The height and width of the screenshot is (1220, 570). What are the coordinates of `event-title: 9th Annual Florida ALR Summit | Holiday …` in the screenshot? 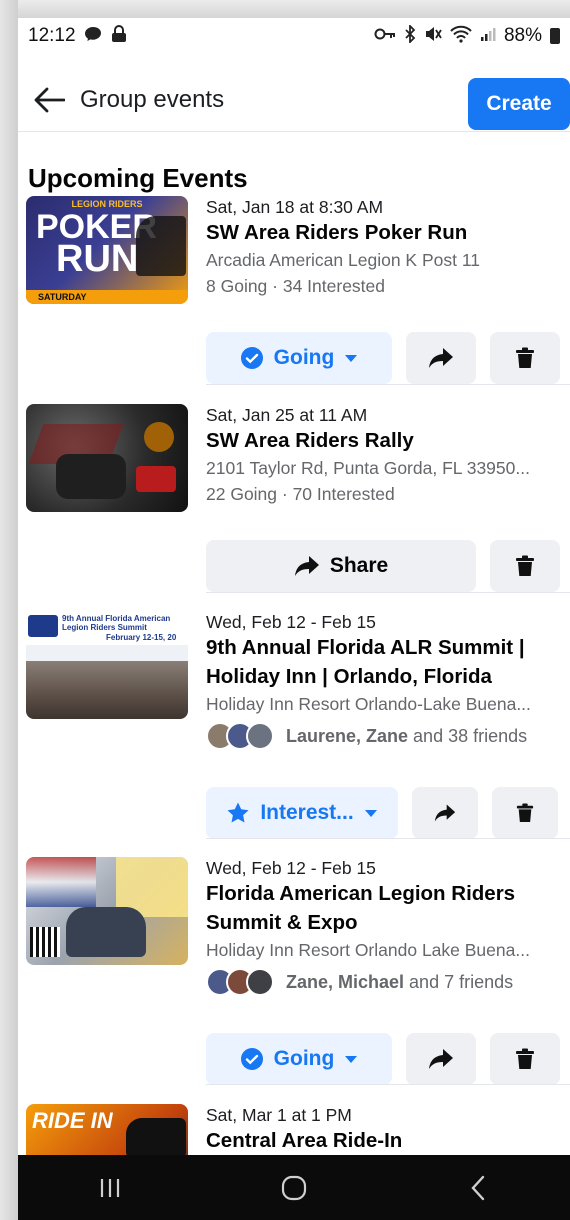 It's located at (386, 662).